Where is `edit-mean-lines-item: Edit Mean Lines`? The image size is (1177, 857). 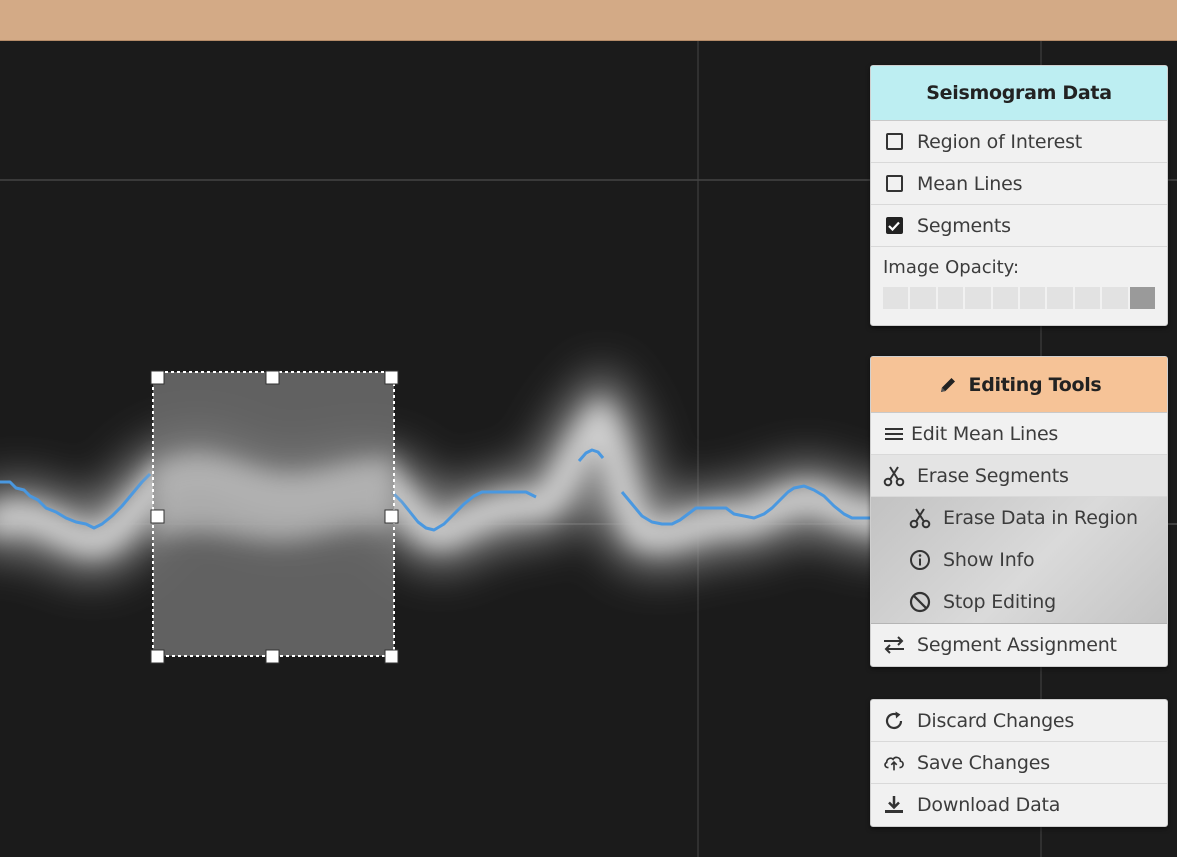 edit-mean-lines-item: Edit Mean Lines is located at coordinates (1019, 434).